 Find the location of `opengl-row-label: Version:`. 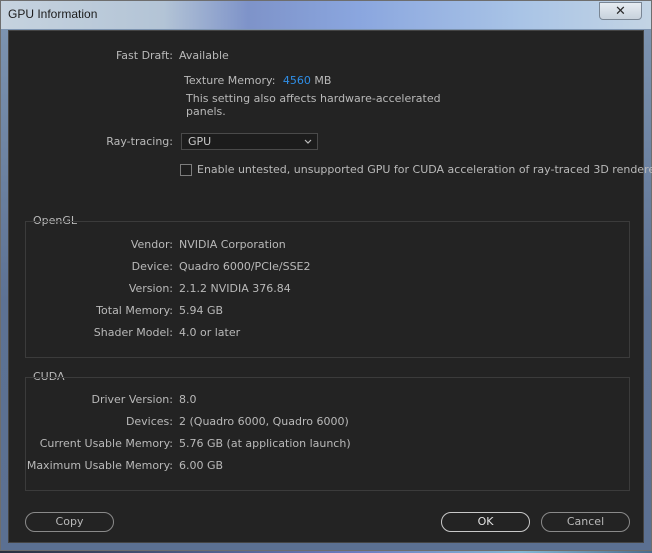

opengl-row-label: Version: is located at coordinates (150, 288).